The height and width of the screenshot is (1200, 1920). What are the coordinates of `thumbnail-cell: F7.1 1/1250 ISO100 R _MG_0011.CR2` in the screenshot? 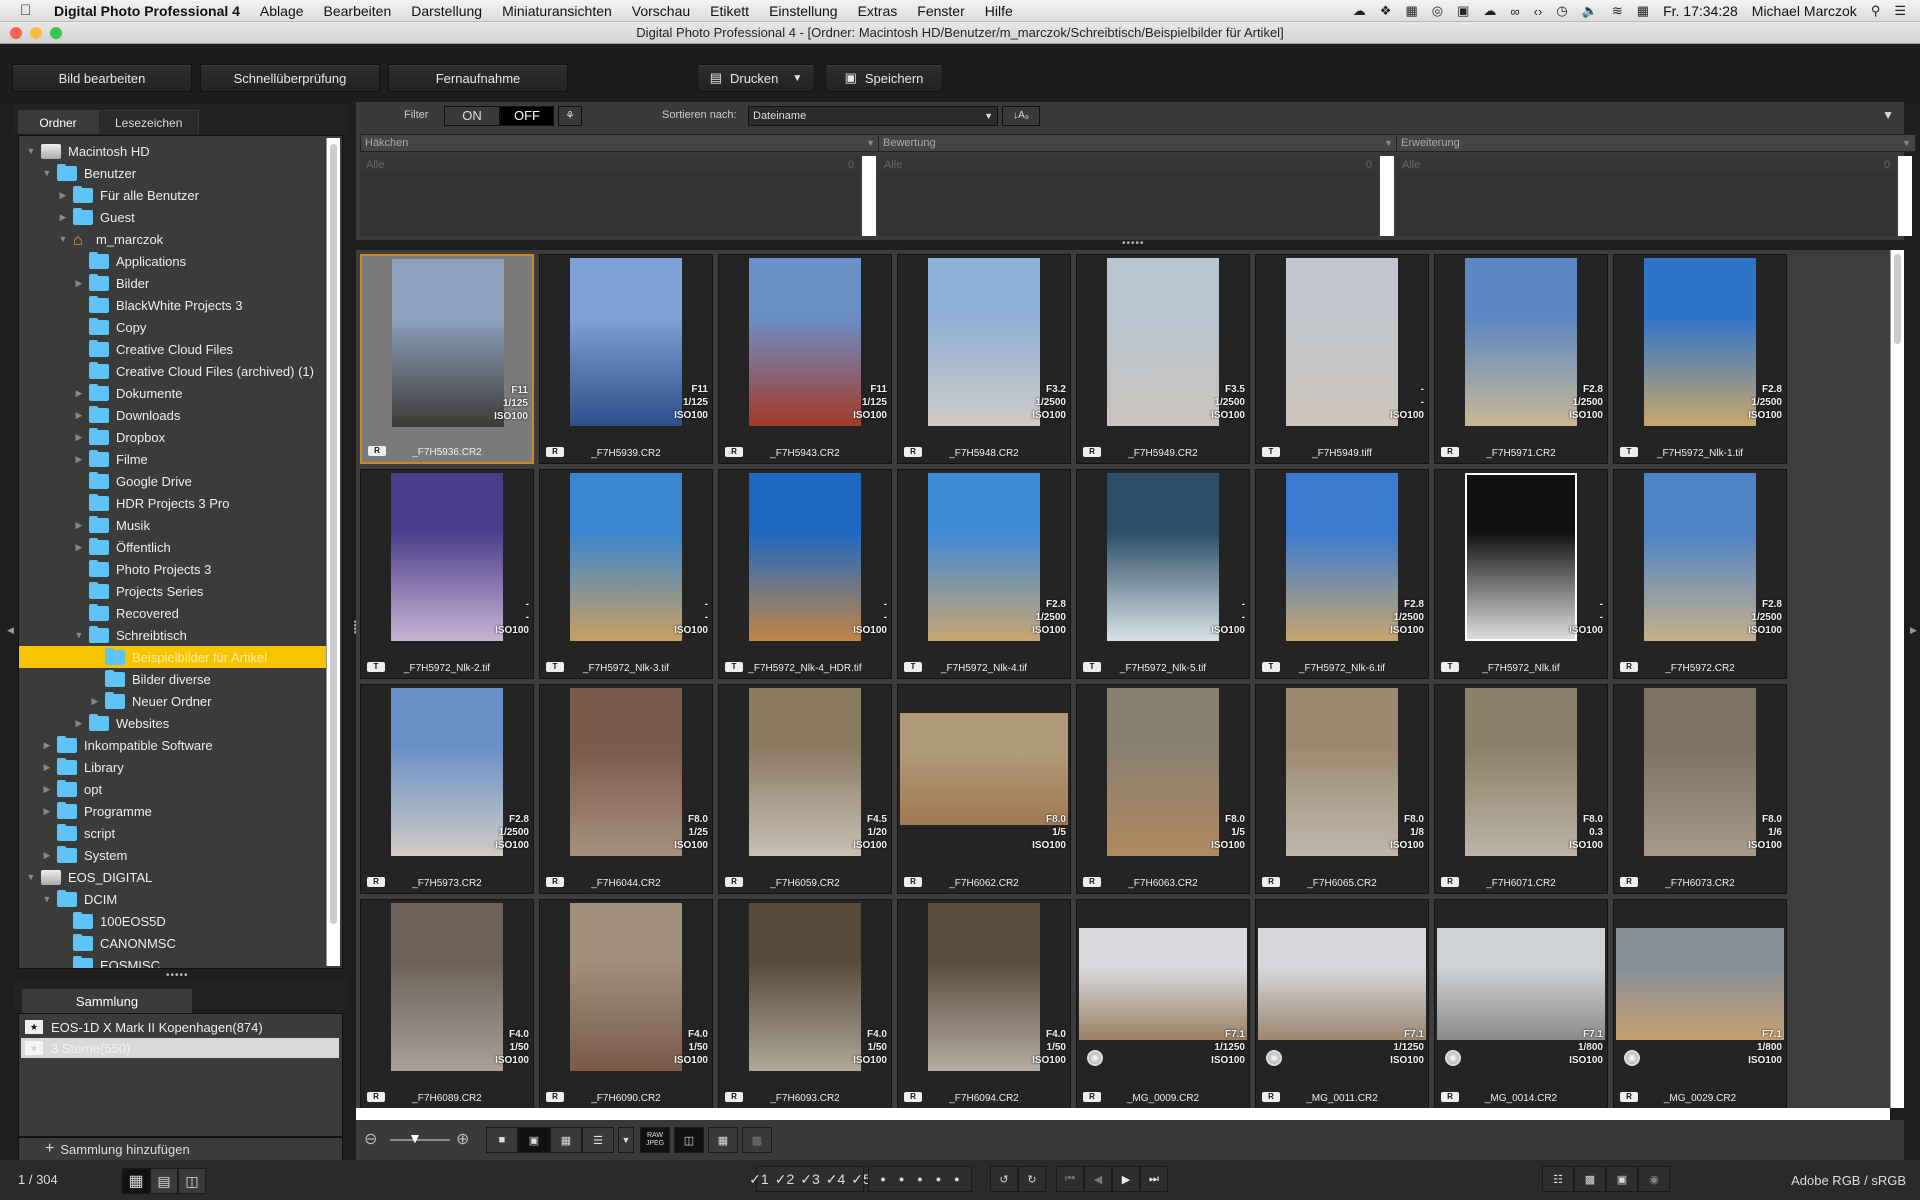 It's located at (1342, 1003).